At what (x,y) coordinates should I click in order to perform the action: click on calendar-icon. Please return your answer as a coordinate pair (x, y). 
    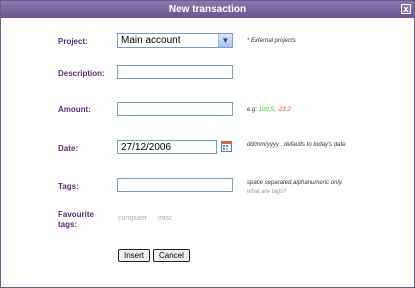
    Looking at the image, I should click on (226, 146).